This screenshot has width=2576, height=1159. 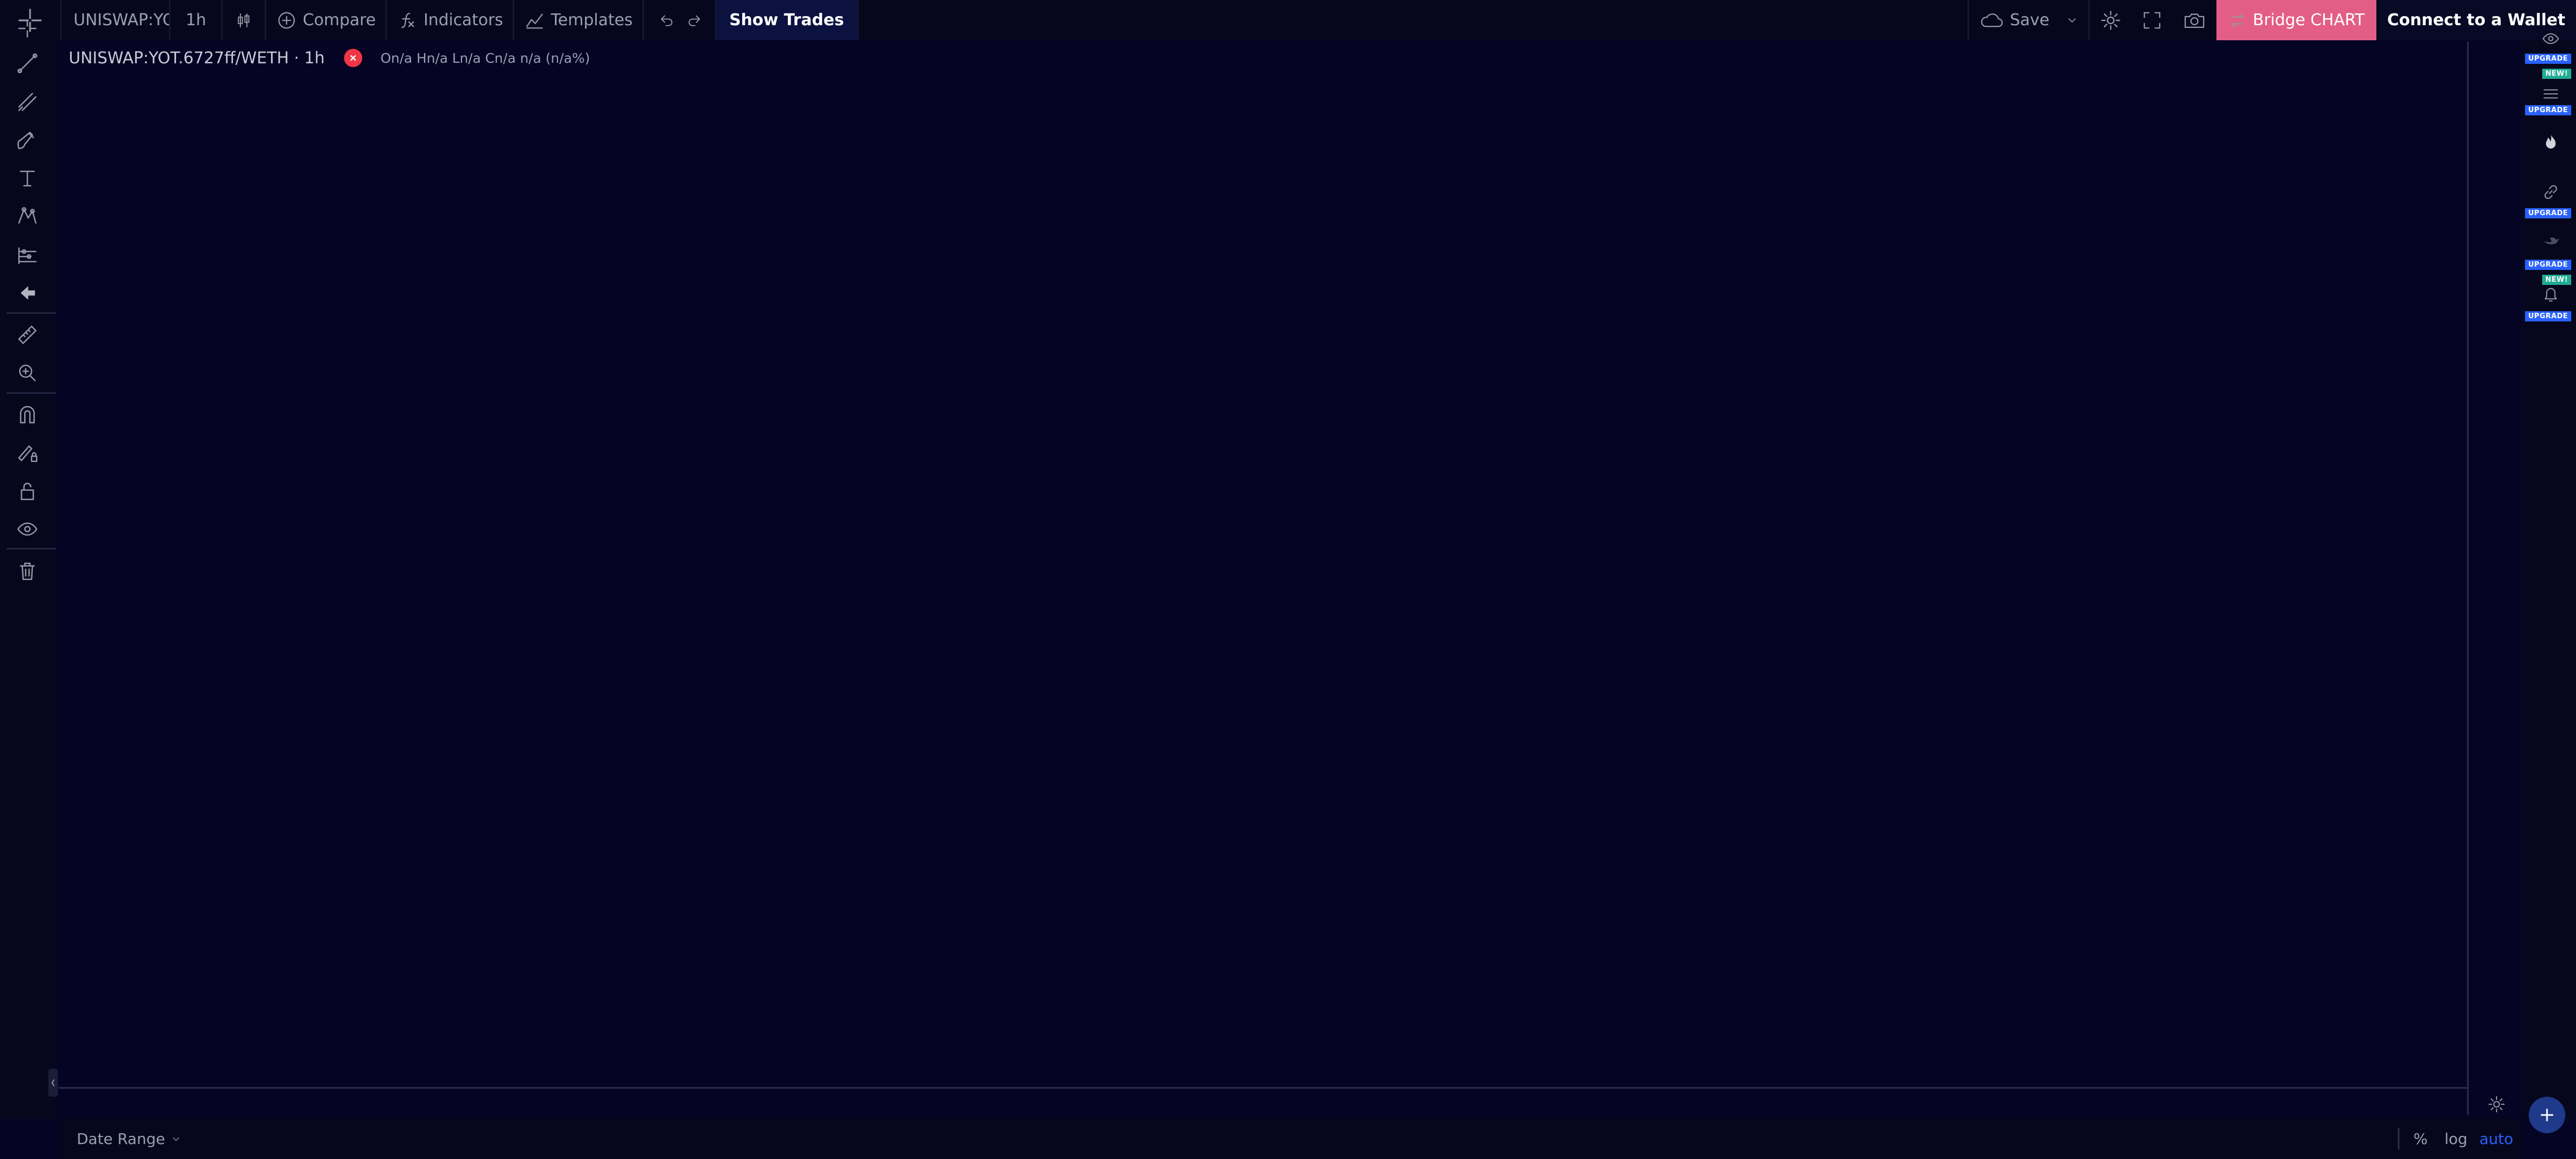 I want to click on collapse-toolbar-button, so click(x=53, y=1083).